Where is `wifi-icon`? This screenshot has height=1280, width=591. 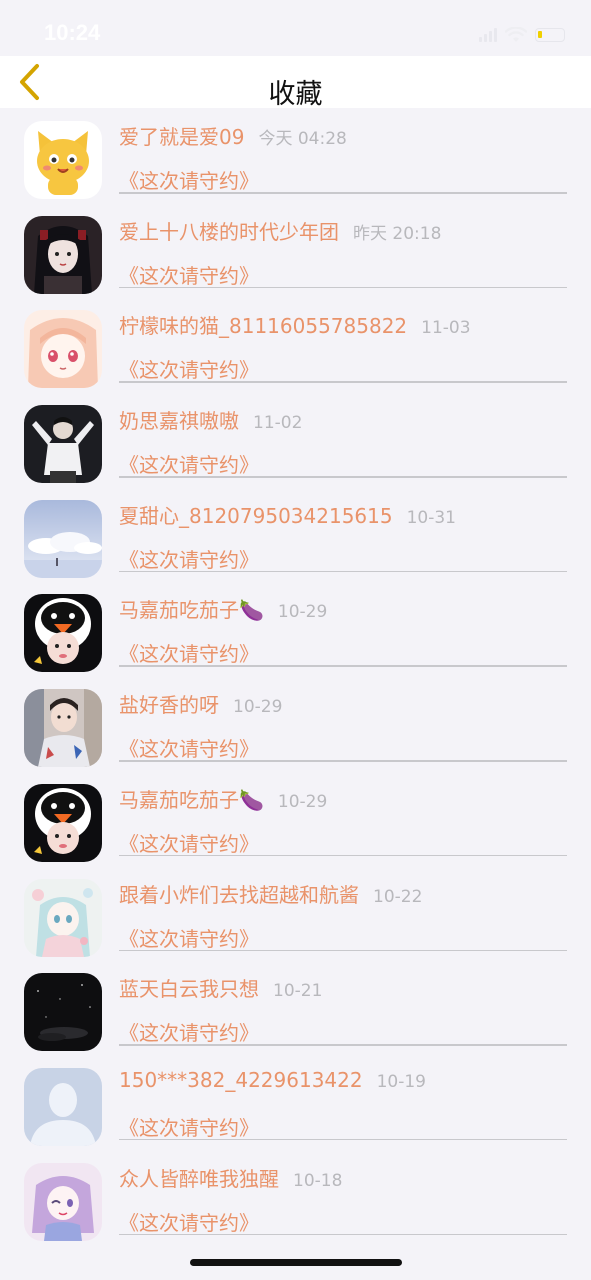
wifi-icon is located at coordinates (516, 34).